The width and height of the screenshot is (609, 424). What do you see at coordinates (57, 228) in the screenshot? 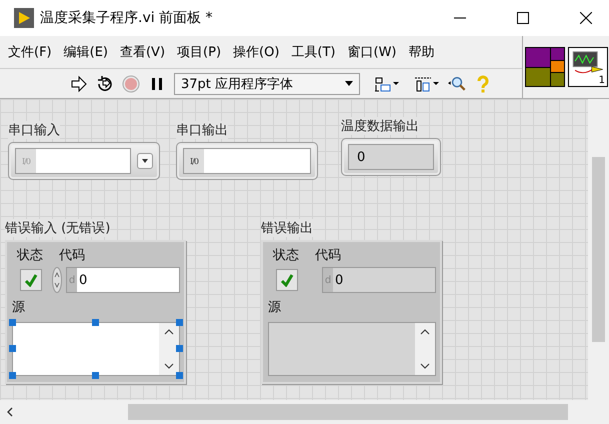
I see `cluster-label: 错误输入 (无错误)` at bounding box center [57, 228].